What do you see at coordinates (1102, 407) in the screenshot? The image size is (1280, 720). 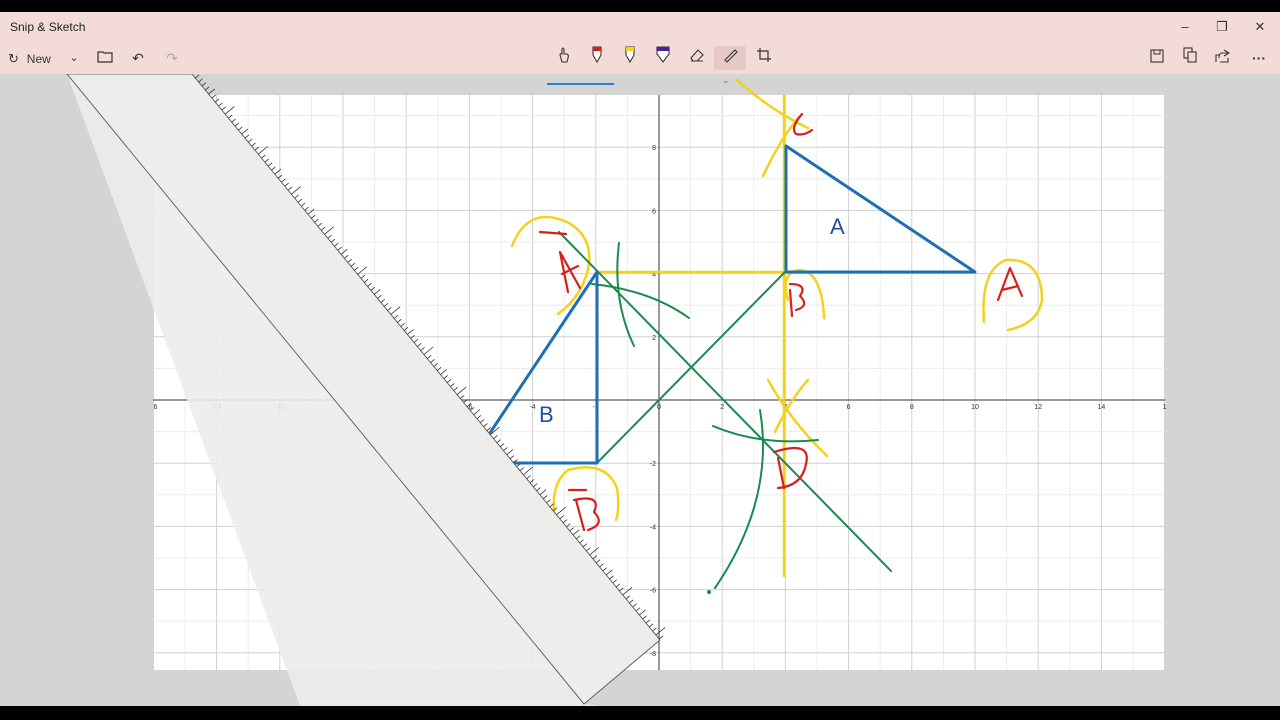 I see `x-tick-label: 14` at bounding box center [1102, 407].